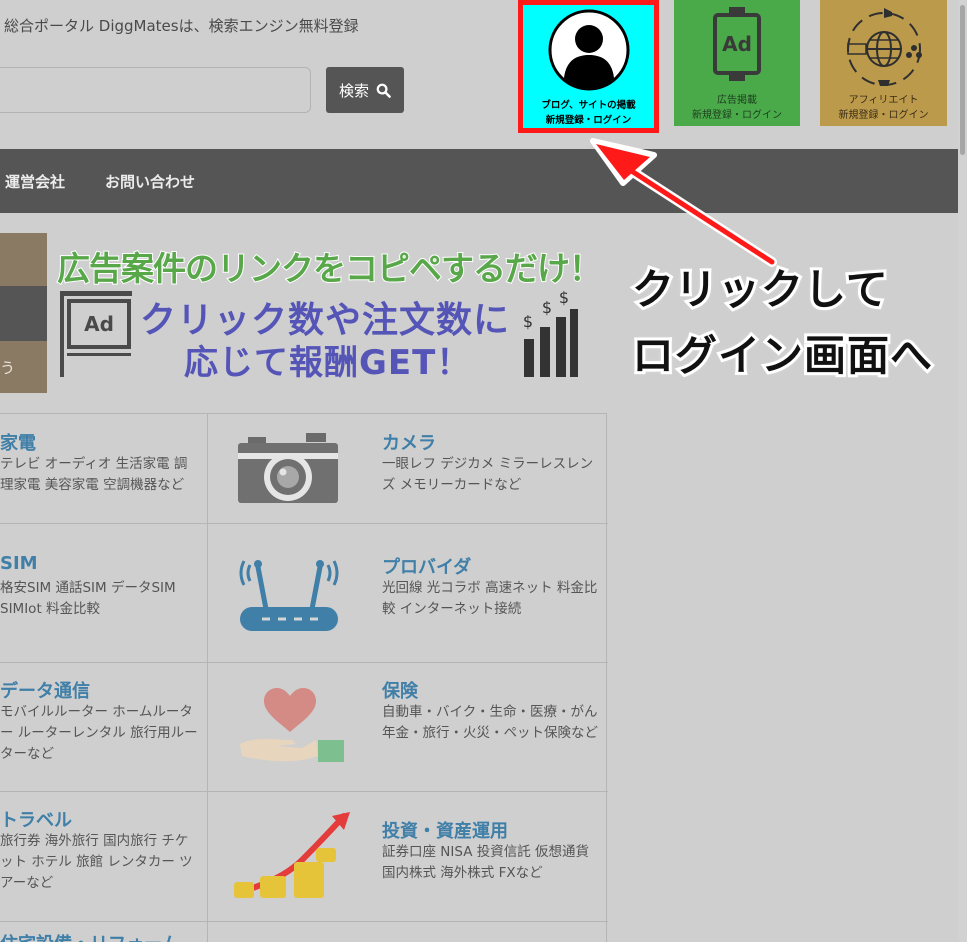 The image size is (967, 942). Describe the element at coordinates (962, 80) in the screenshot. I see `scrollbar-thumb` at that location.